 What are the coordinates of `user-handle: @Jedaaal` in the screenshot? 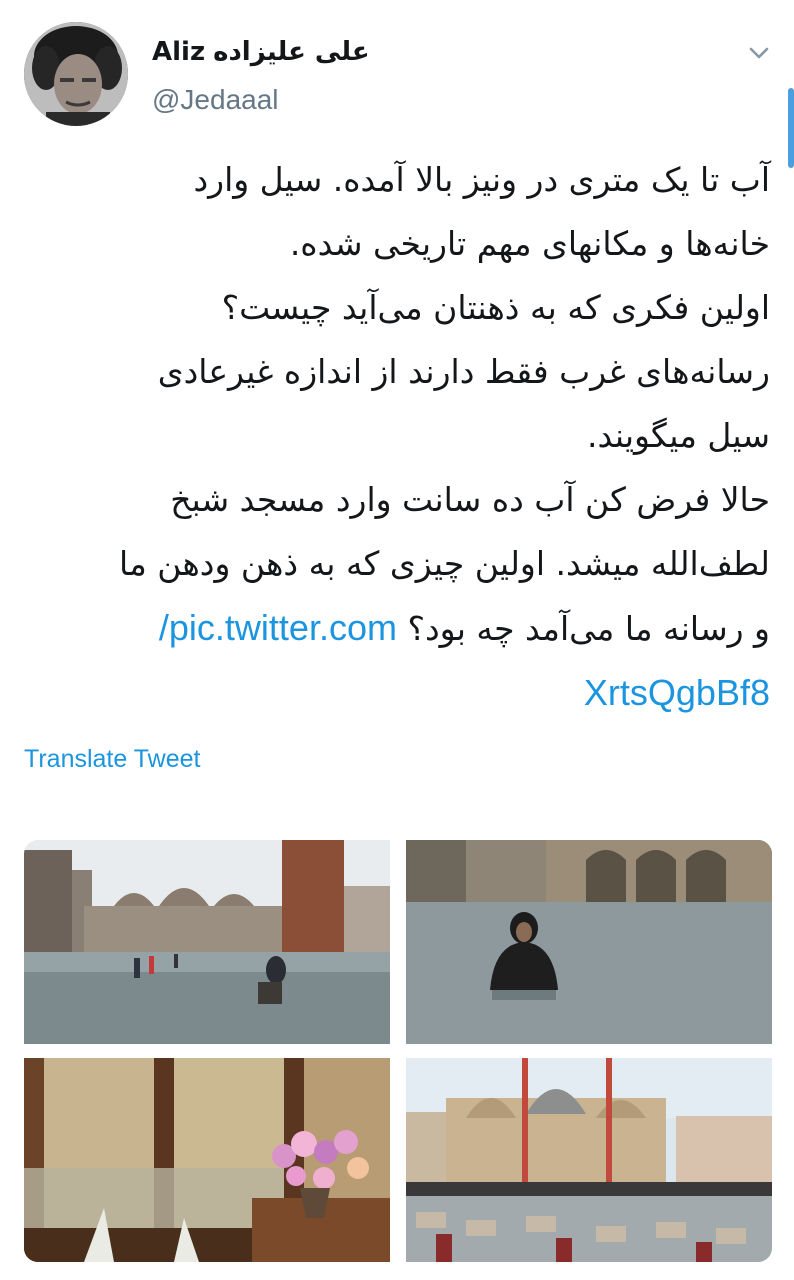 It's located at (215, 100).